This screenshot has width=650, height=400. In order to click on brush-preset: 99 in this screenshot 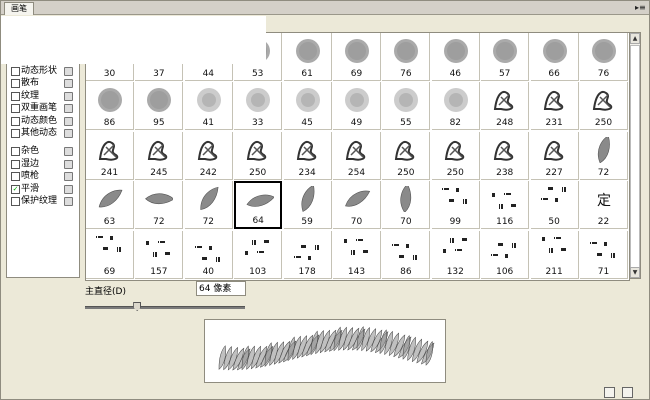, I will do `click(455, 205)`.